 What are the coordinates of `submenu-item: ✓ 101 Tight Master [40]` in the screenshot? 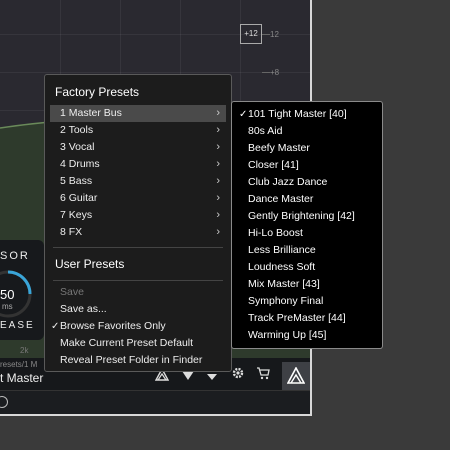 It's located at (307, 114).